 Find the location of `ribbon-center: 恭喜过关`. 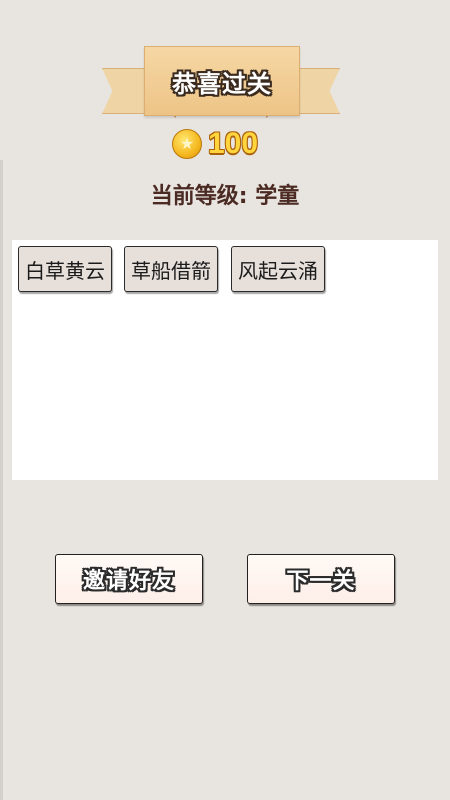

ribbon-center: 恭喜过关 is located at coordinates (222, 81).